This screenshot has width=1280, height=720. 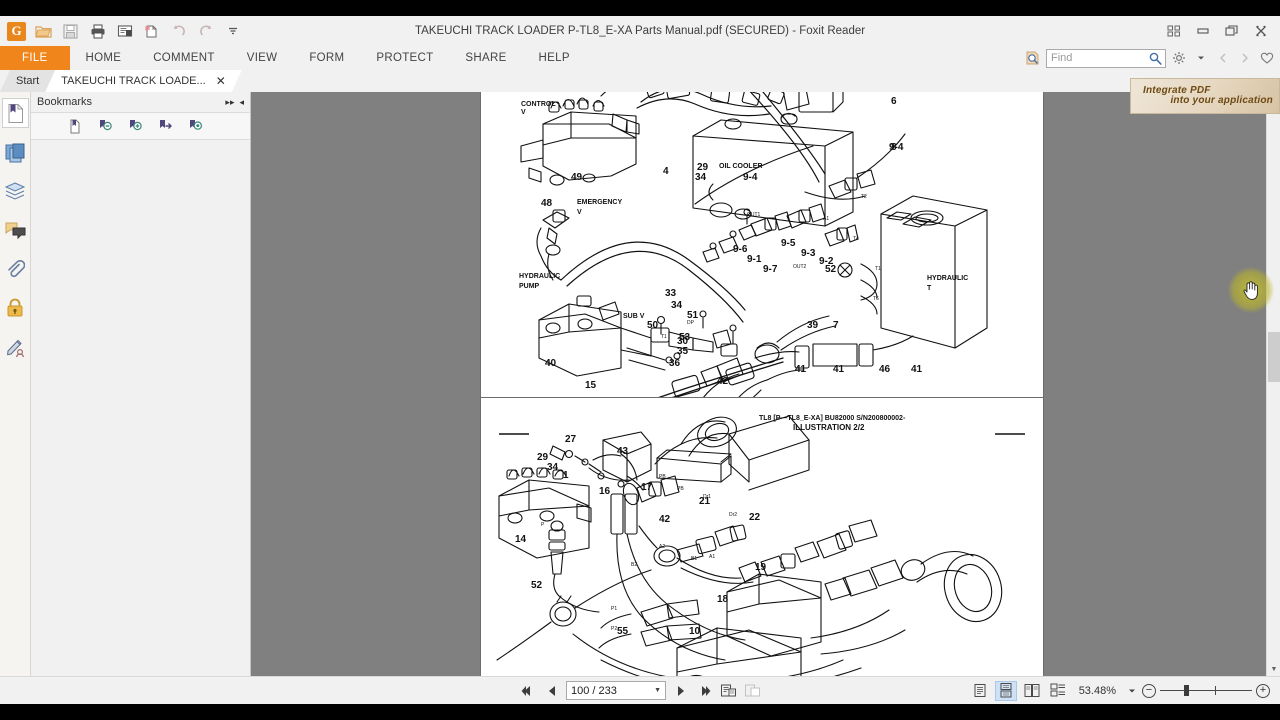 I want to click on find-toolbar: Find, so click(x=1152, y=58).